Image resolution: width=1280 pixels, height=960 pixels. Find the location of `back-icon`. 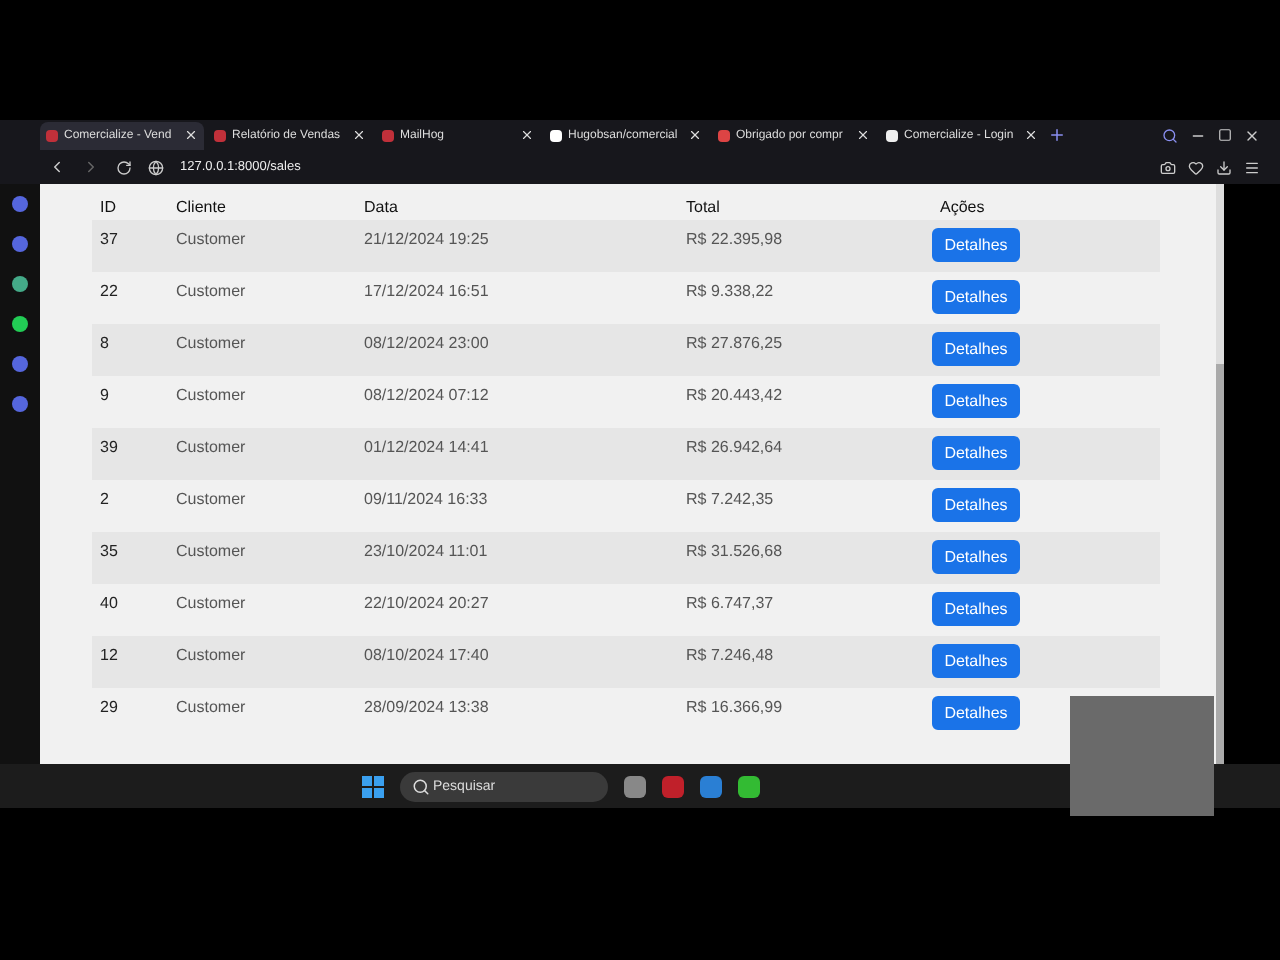

back-icon is located at coordinates (57, 167).